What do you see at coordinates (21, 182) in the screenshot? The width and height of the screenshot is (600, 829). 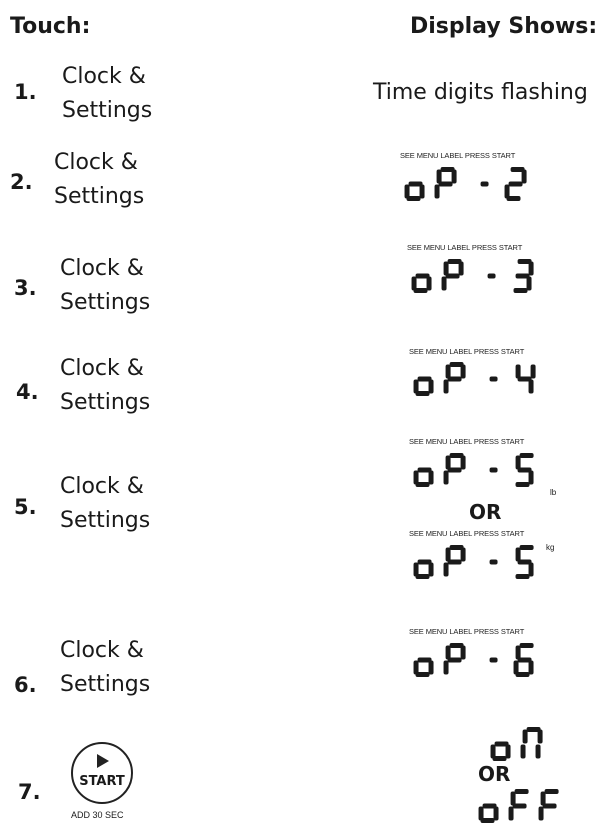 I see `step-2-number: 2.` at bounding box center [21, 182].